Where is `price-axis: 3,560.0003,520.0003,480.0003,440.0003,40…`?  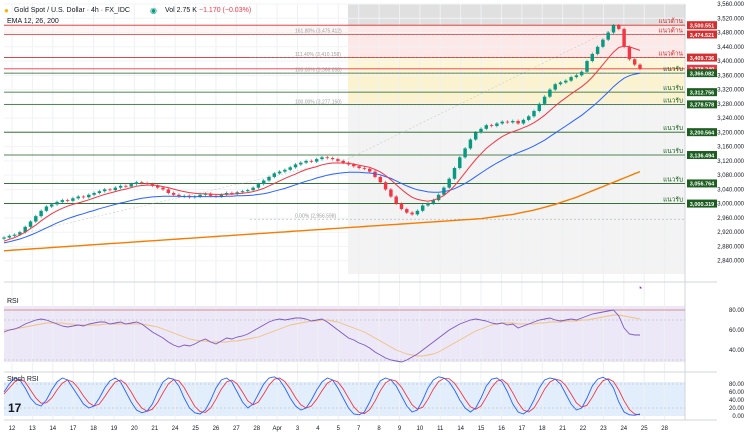
price-axis: 3,560.0003,520.0003,480.0003,440.0003,40… is located at coordinates (716, 133).